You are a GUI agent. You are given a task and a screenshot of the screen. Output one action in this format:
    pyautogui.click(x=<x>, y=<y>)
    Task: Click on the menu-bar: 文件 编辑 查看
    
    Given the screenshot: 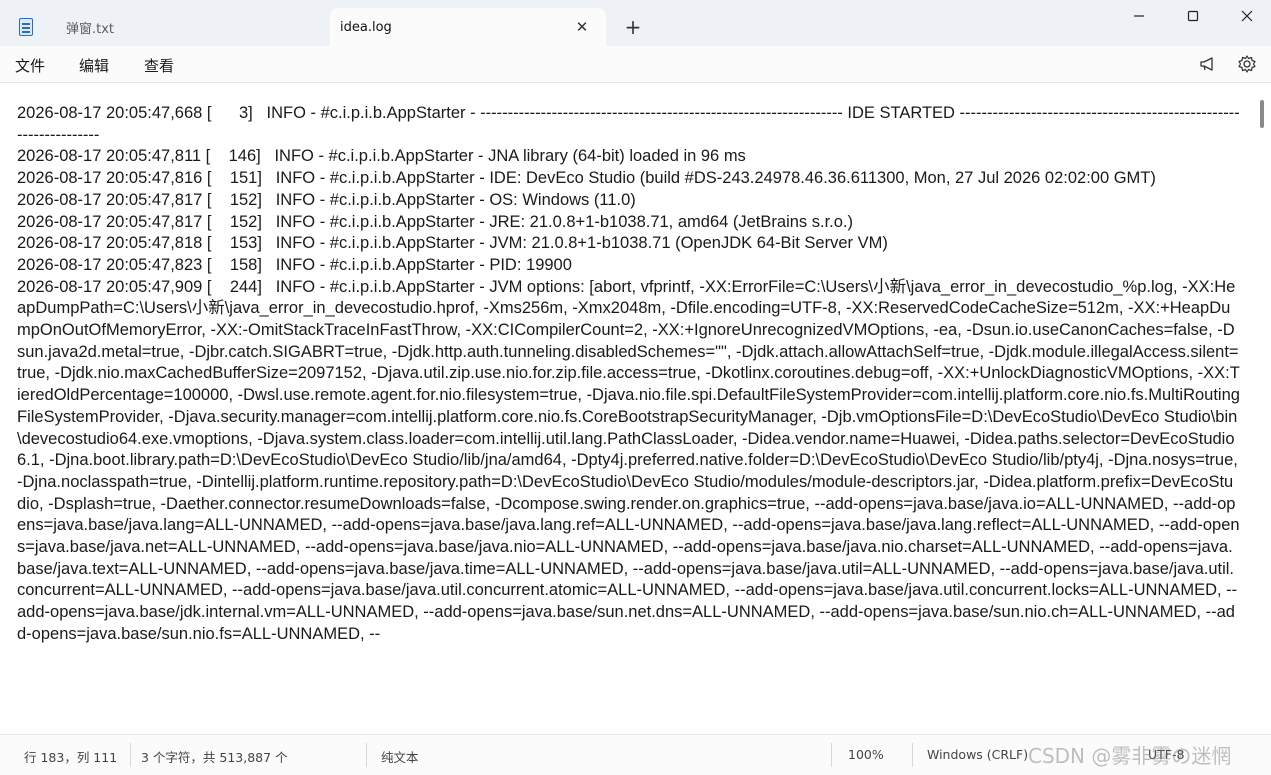 What is the action you would take?
    pyautogui.click(x=635, y=64)
    